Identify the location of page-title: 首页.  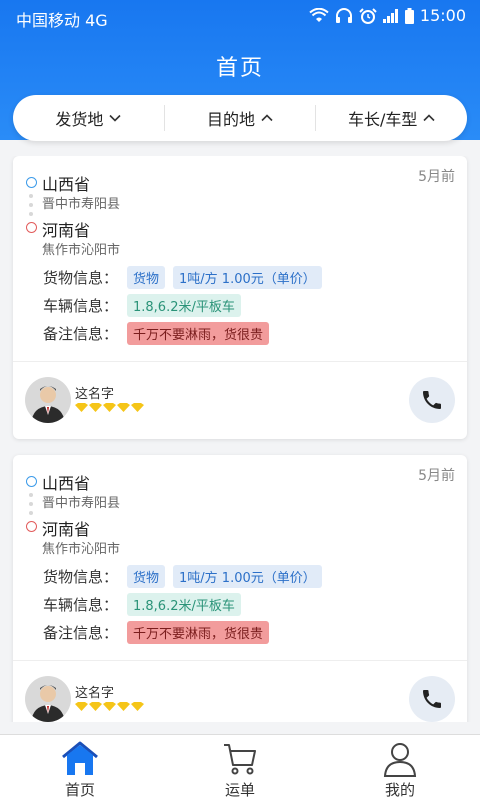
(239, 68).